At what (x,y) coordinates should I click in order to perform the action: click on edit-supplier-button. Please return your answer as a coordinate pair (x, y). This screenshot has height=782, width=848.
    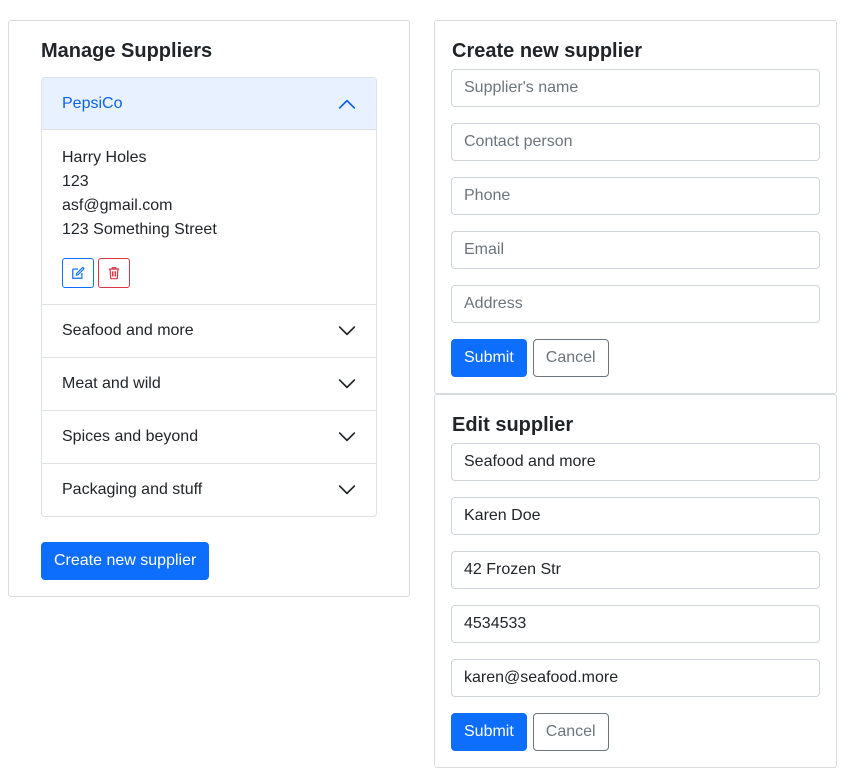
    Looking at the image, I should click on (78, 273).